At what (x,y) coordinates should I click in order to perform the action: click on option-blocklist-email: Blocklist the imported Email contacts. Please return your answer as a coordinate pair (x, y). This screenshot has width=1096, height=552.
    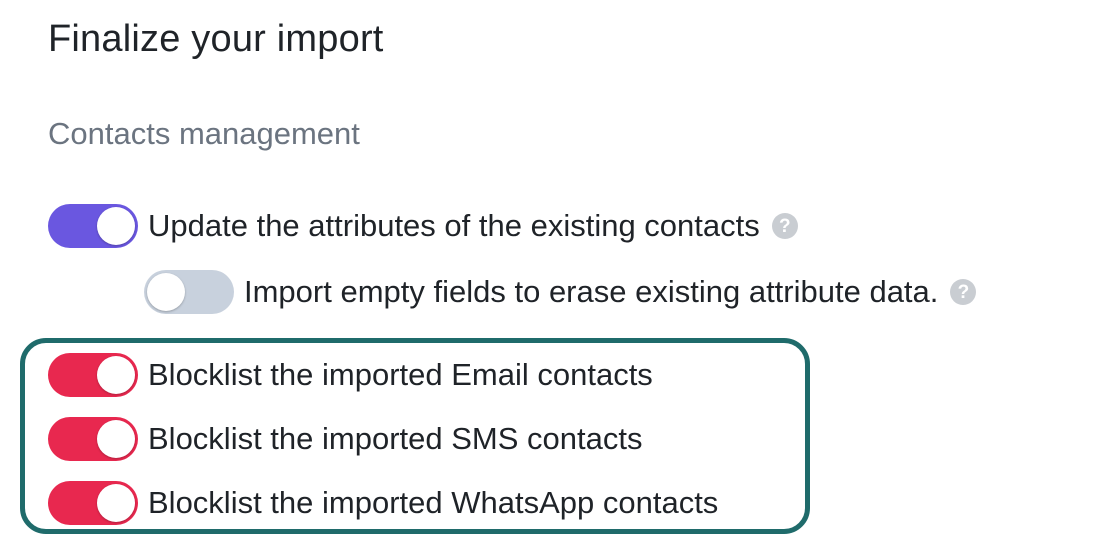
    Looking at the image, I should click on (350, 375).